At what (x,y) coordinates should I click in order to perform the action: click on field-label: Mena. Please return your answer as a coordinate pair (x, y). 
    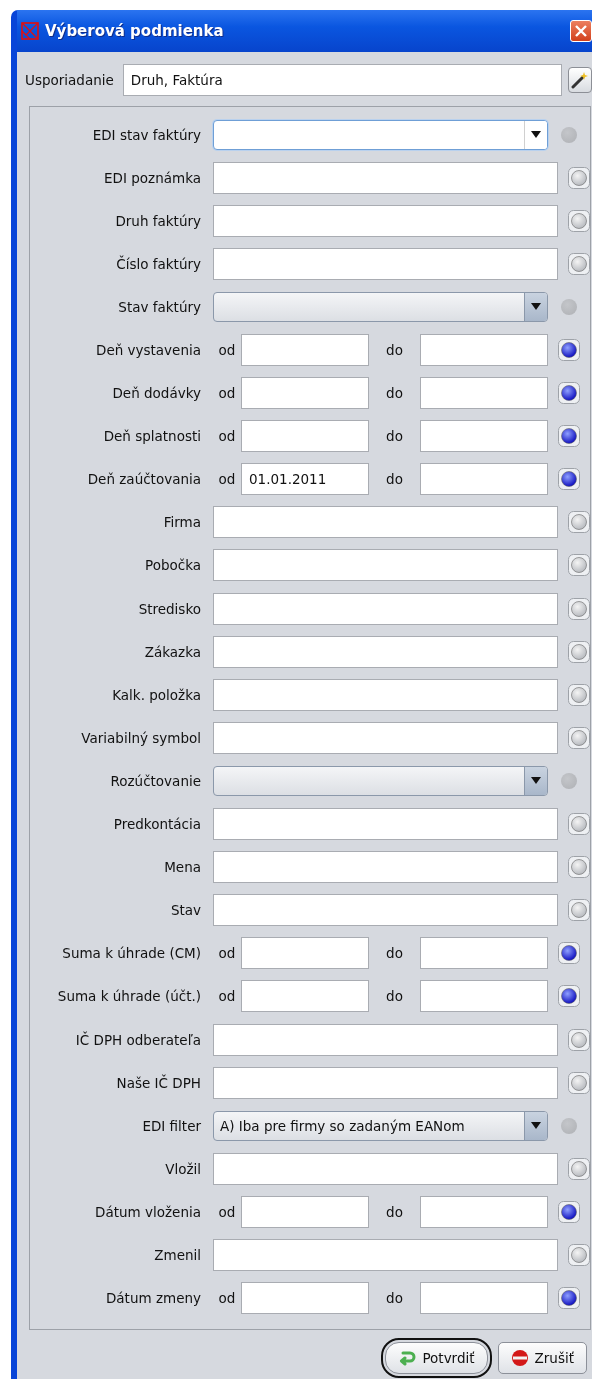
    Looking at the image, I should click on (182, 867).